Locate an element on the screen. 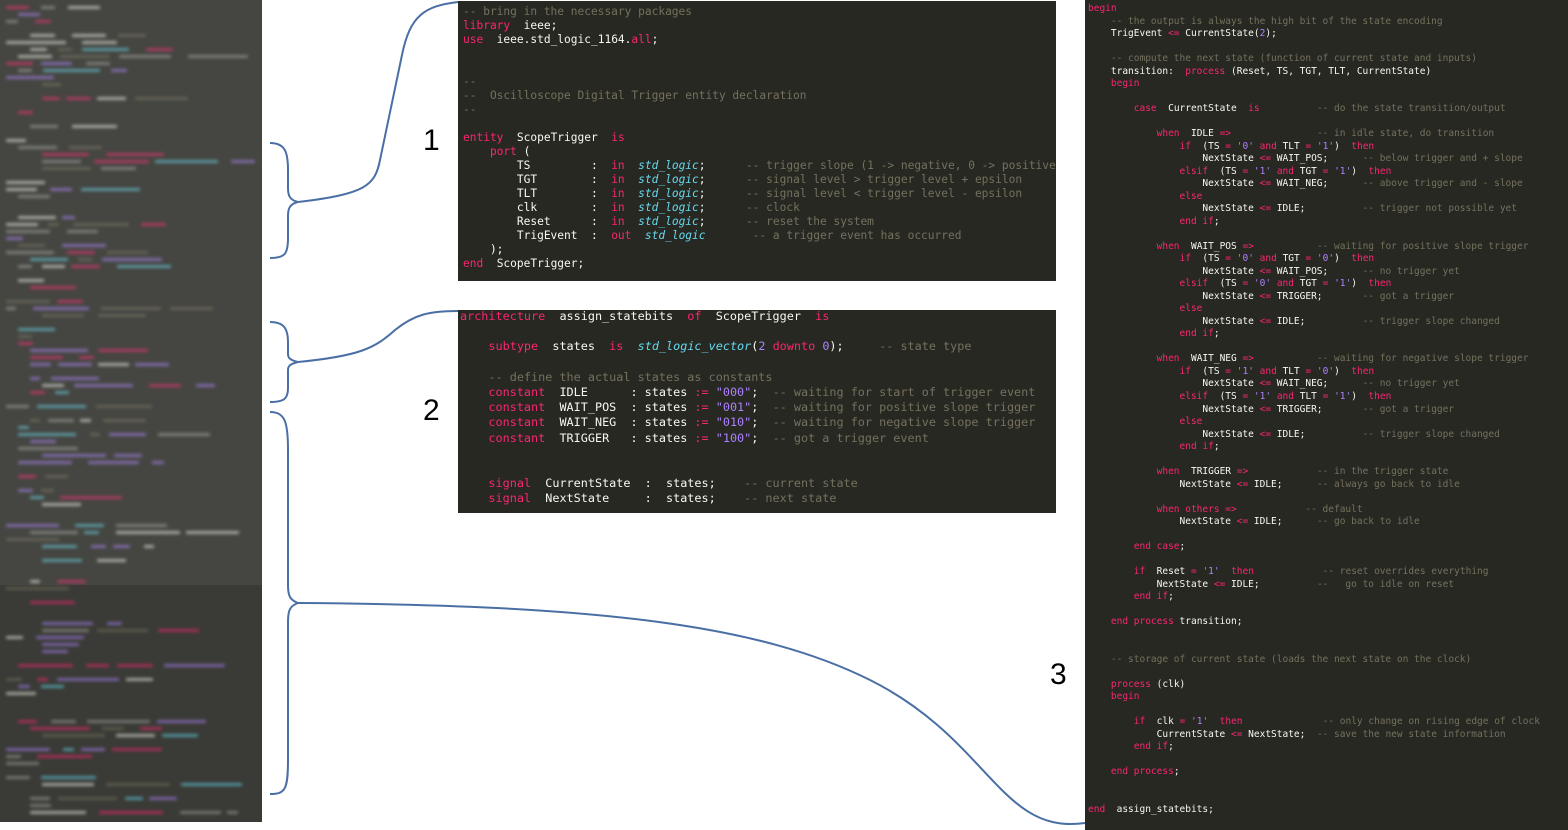 The height and width of the screenshot is (830, 1568). code-line: NextState <= WAIT_POS; -- no trigger yet is located at coordinates (1314, 272).